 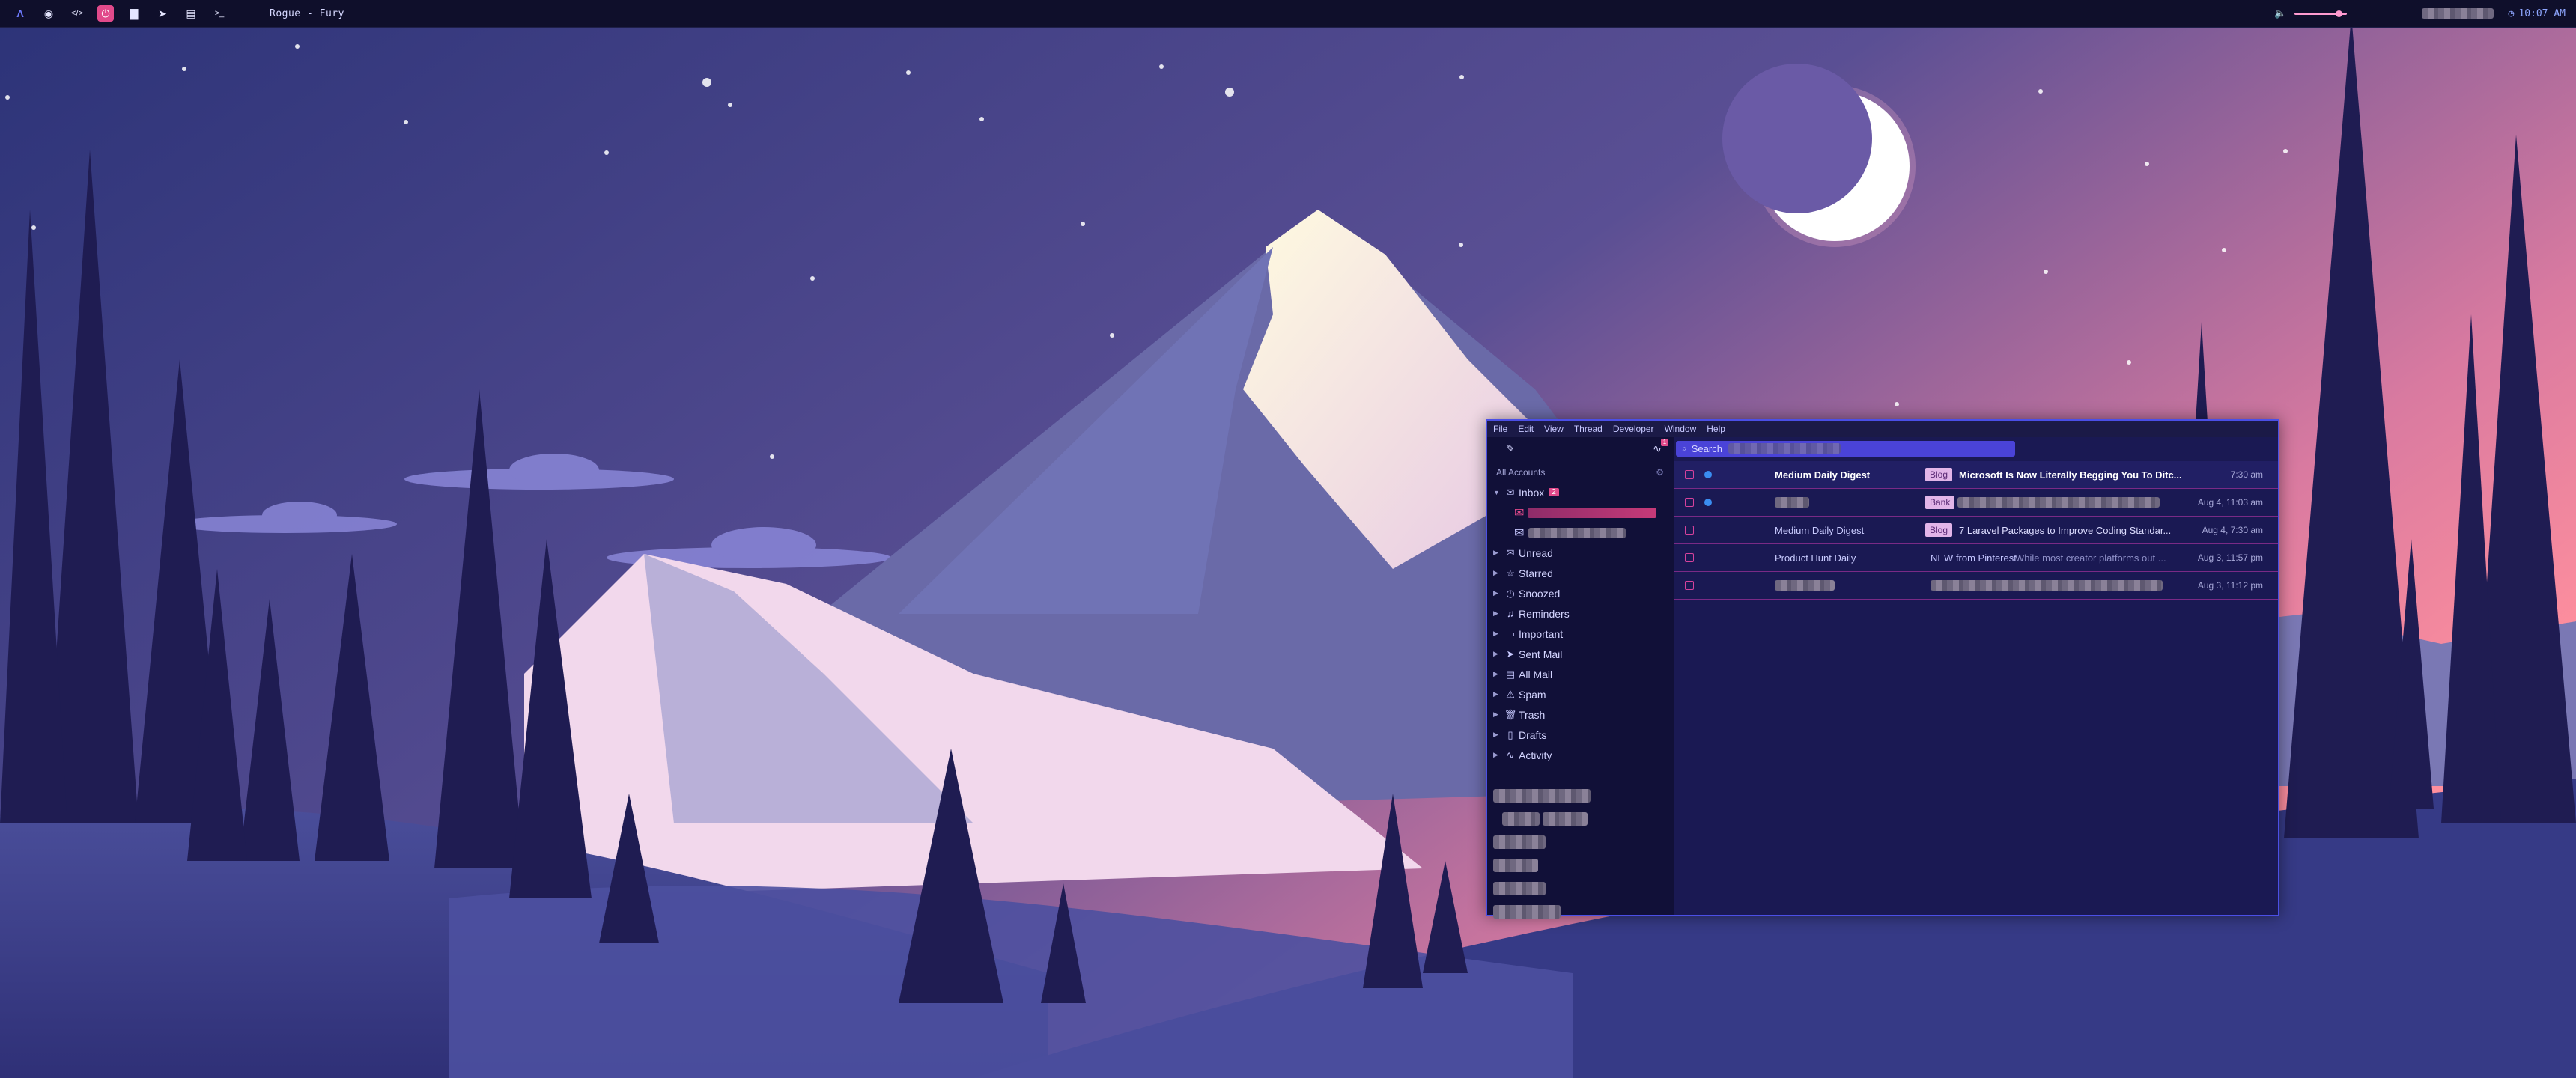 I want to click on folder-label: All Mail, so click(x=1536, y=674).